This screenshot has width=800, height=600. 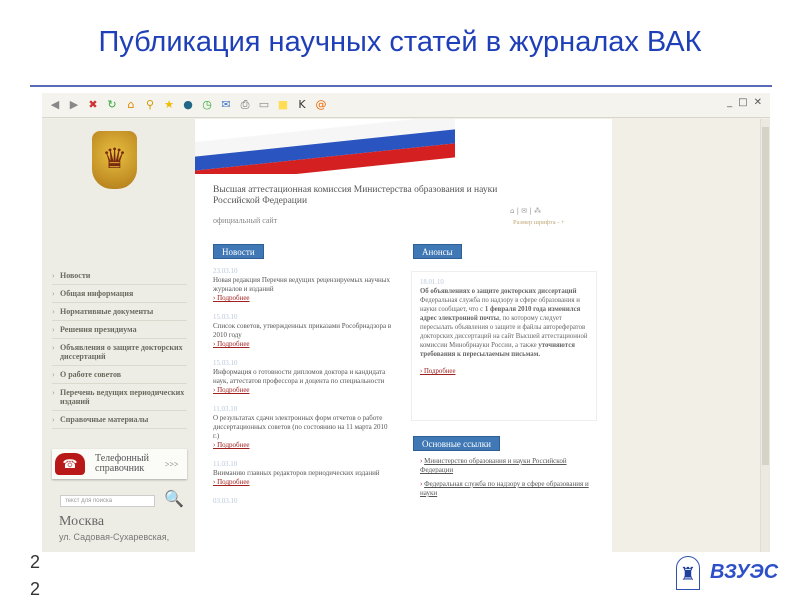 I want to click on links-header: Основные ссылки, so click(x=456, y=443).